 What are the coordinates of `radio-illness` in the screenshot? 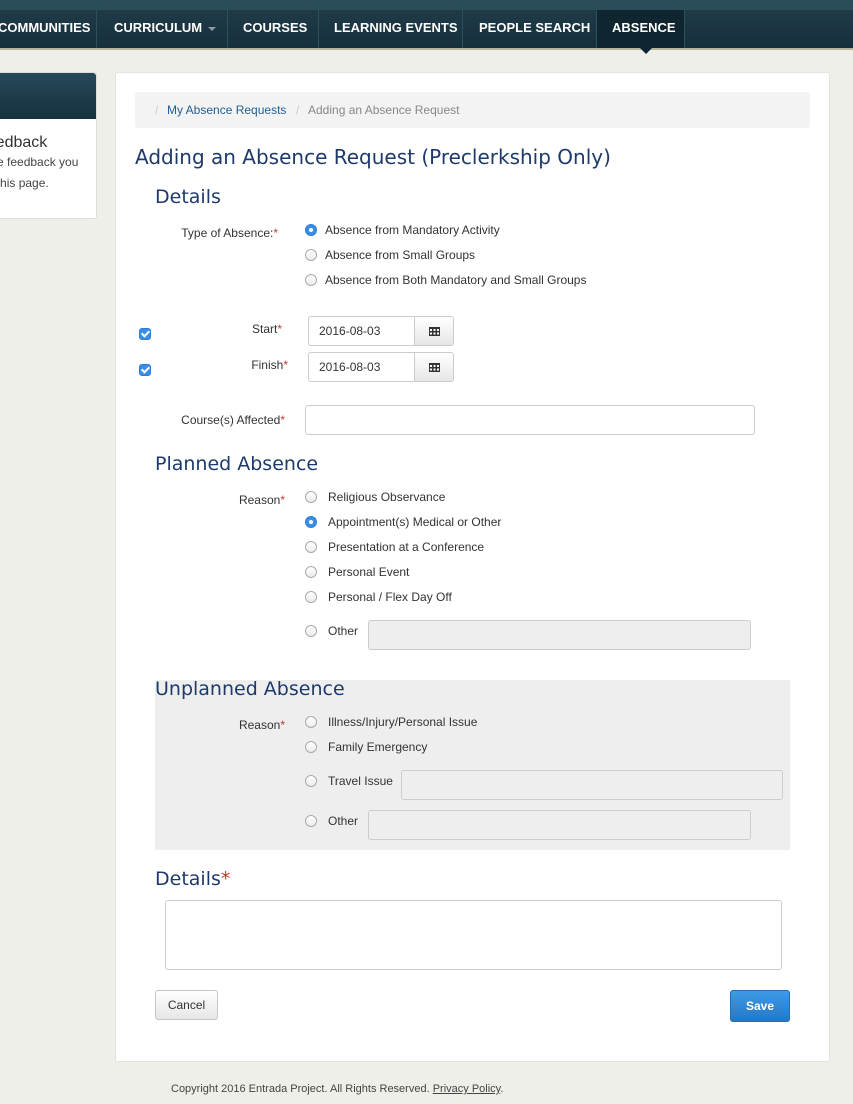 It's located at (311, 722).